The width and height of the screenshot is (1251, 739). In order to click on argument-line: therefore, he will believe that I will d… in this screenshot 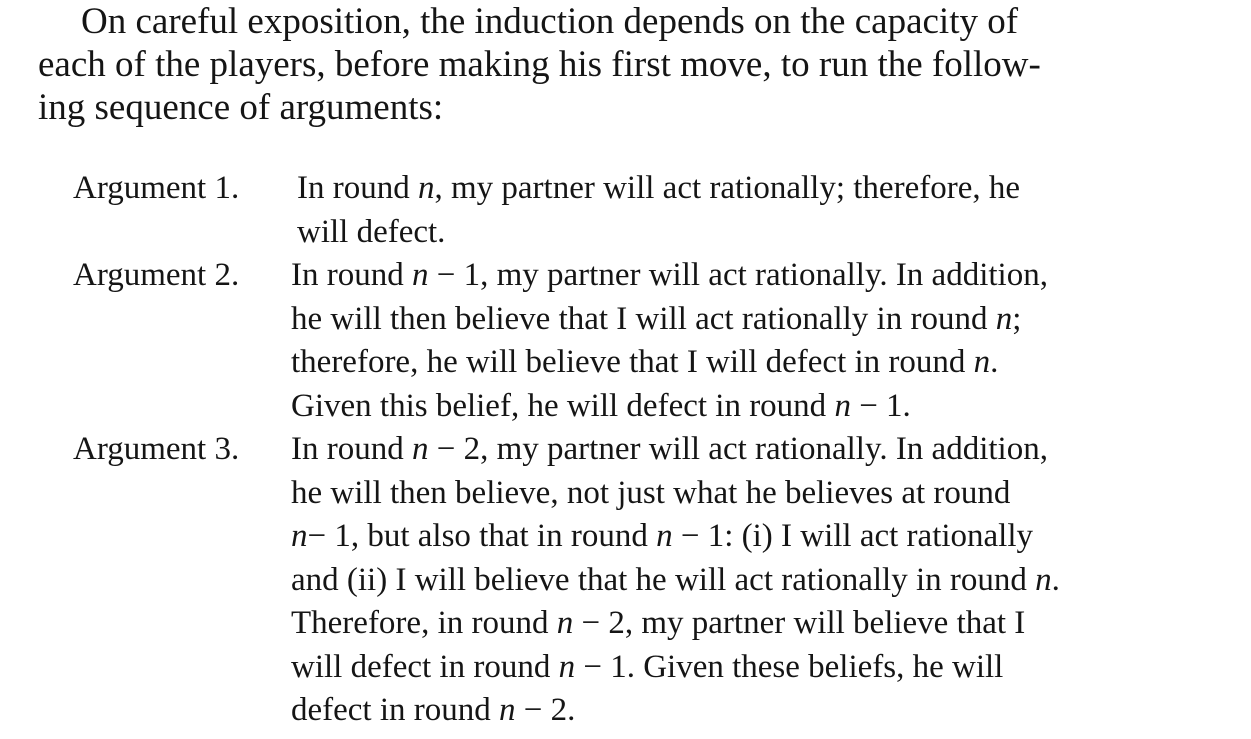, I will do `click(645, 362)`.